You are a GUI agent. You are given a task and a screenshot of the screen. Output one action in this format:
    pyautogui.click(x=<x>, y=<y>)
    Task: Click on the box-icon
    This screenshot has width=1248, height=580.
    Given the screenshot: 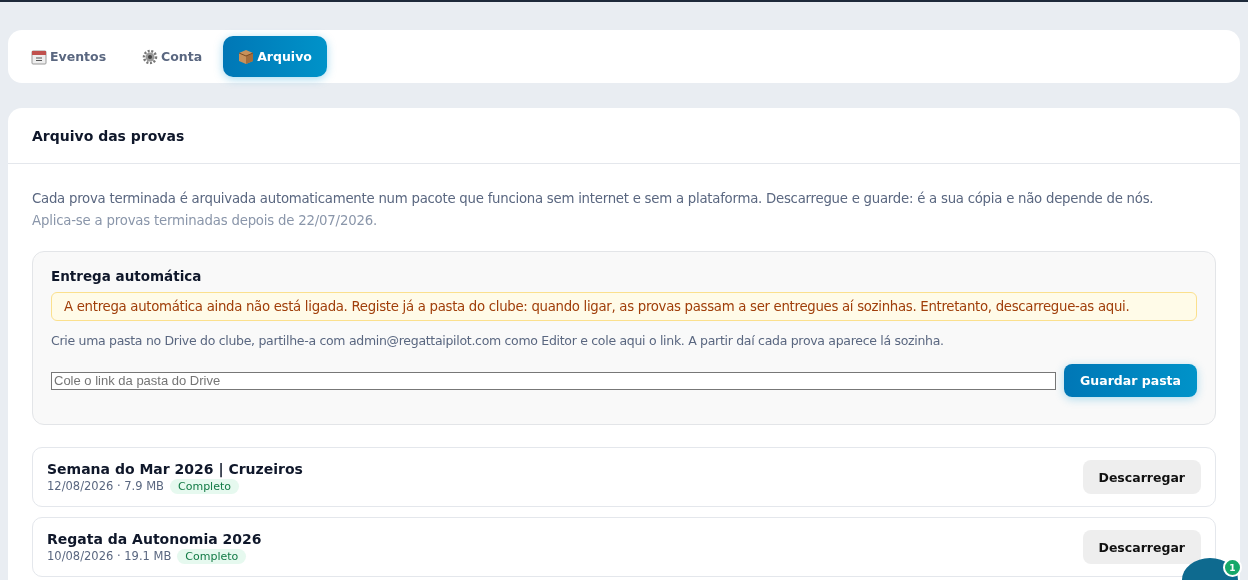 What is the action you would take?
    pyautogui.click(x=246, y=56)
    